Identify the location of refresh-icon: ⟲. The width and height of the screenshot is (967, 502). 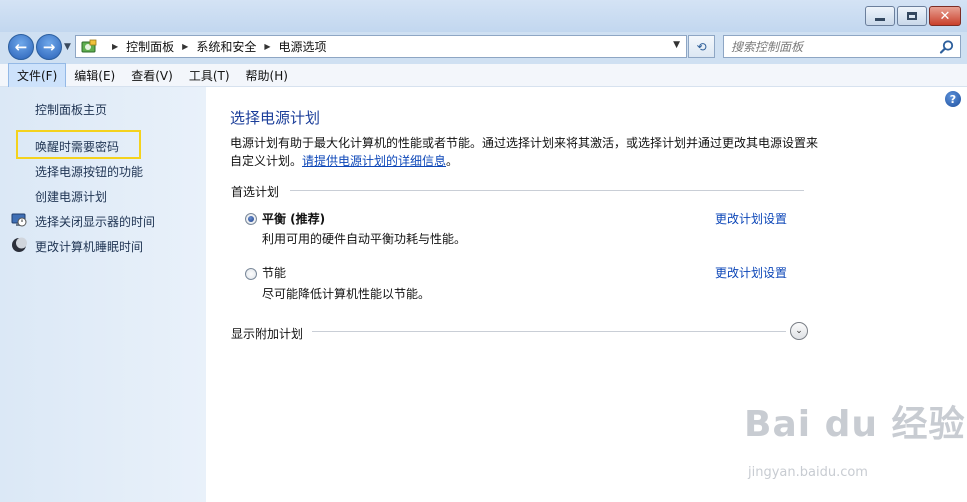
(701, 46).